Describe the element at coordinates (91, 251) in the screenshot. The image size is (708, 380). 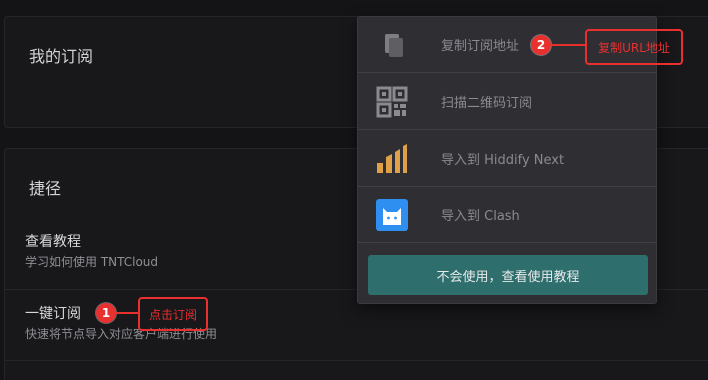
I see `shortcut-view-tutorial: 查看教程 学习如何使用 TNTCloud` at that location.